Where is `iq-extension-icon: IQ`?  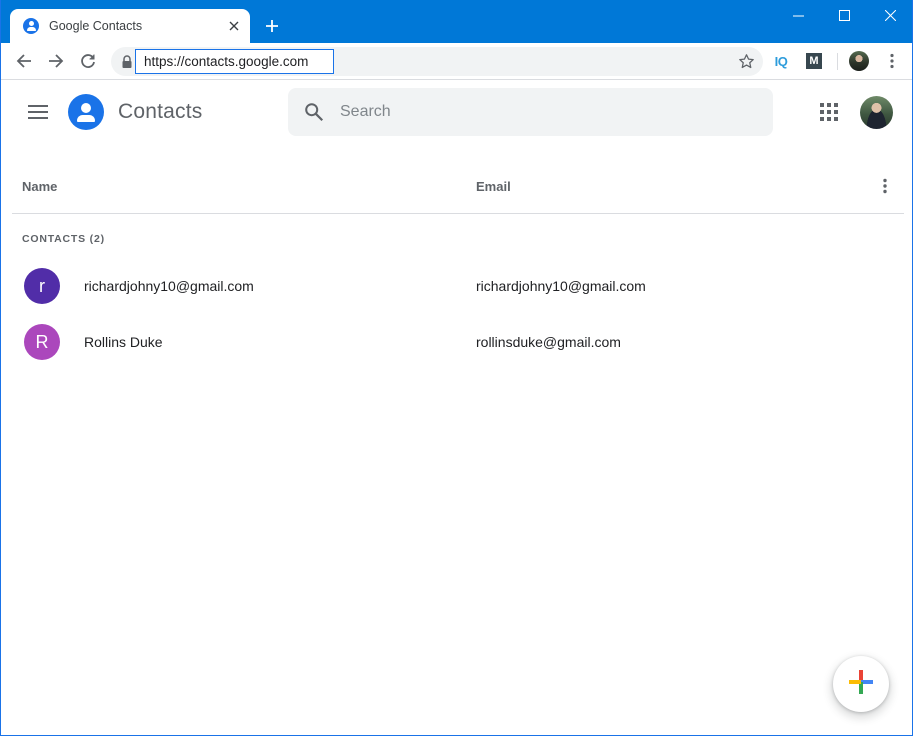
iq-extension-icon: IQ is located at coordinates (781, 61).